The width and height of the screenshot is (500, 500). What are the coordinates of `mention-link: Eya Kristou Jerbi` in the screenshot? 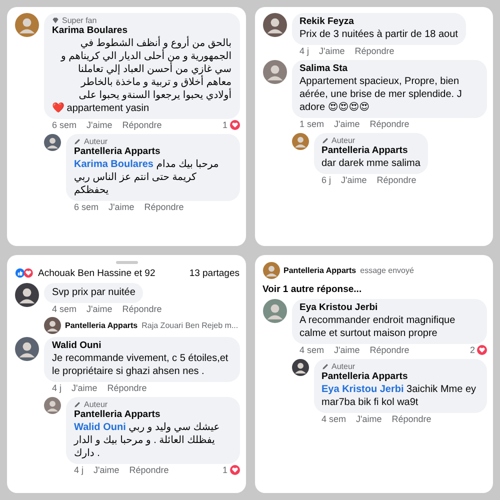 It's located at (363, 389).